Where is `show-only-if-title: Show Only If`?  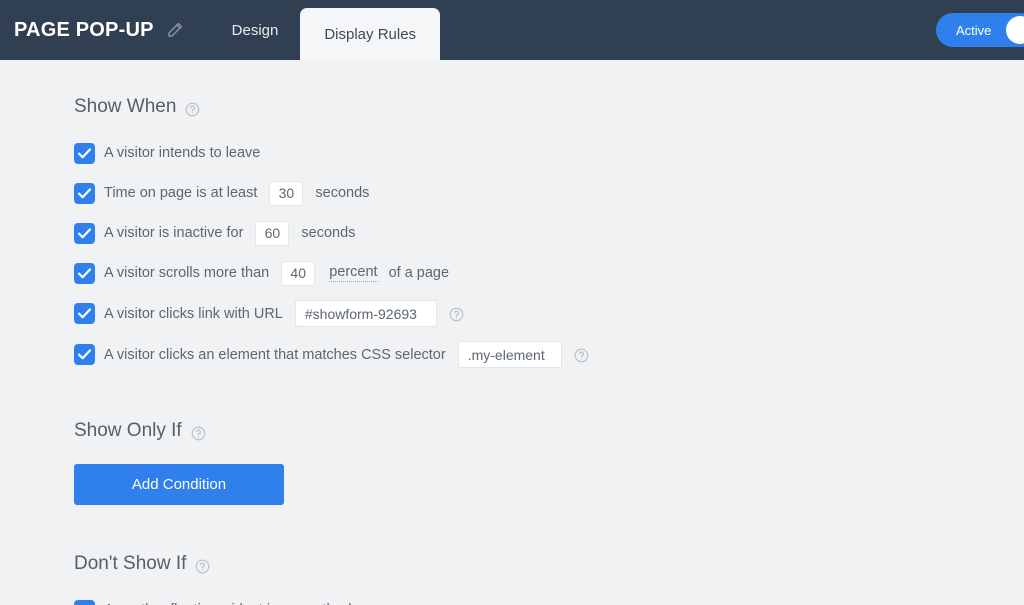
show-only-if-title: Show Only If is located at coordinates (128, 430).